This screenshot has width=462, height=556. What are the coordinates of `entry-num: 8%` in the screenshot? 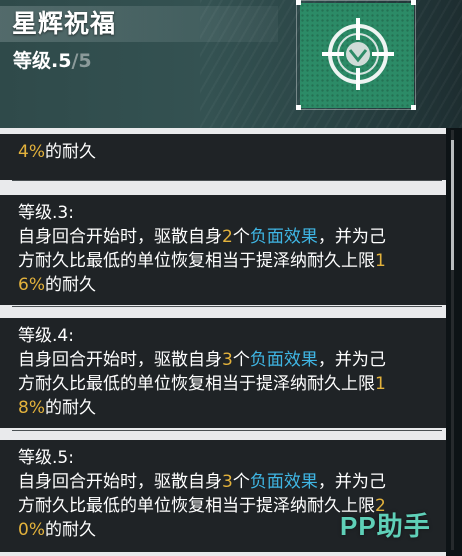 It's located at (31, 408).